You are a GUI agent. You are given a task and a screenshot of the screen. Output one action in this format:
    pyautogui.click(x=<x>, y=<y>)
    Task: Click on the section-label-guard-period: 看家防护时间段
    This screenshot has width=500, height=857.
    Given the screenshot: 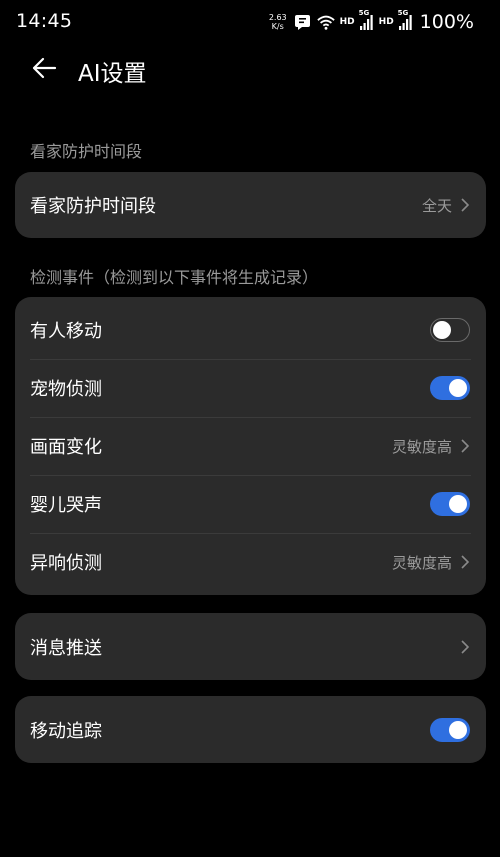 What is the action you would take?
    pyautogui.click(x=86, y=151)
    